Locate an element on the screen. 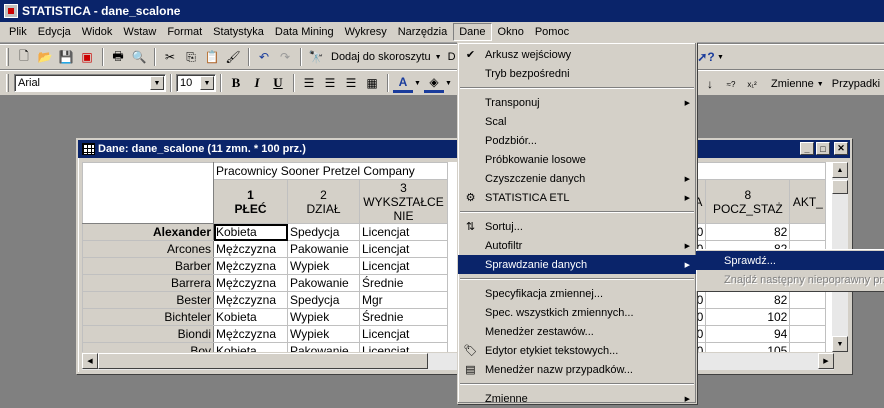 Image resolution: width=884 pixels, height=408 pixels. row-header: Bichteler is located at coordinates (148, 317).